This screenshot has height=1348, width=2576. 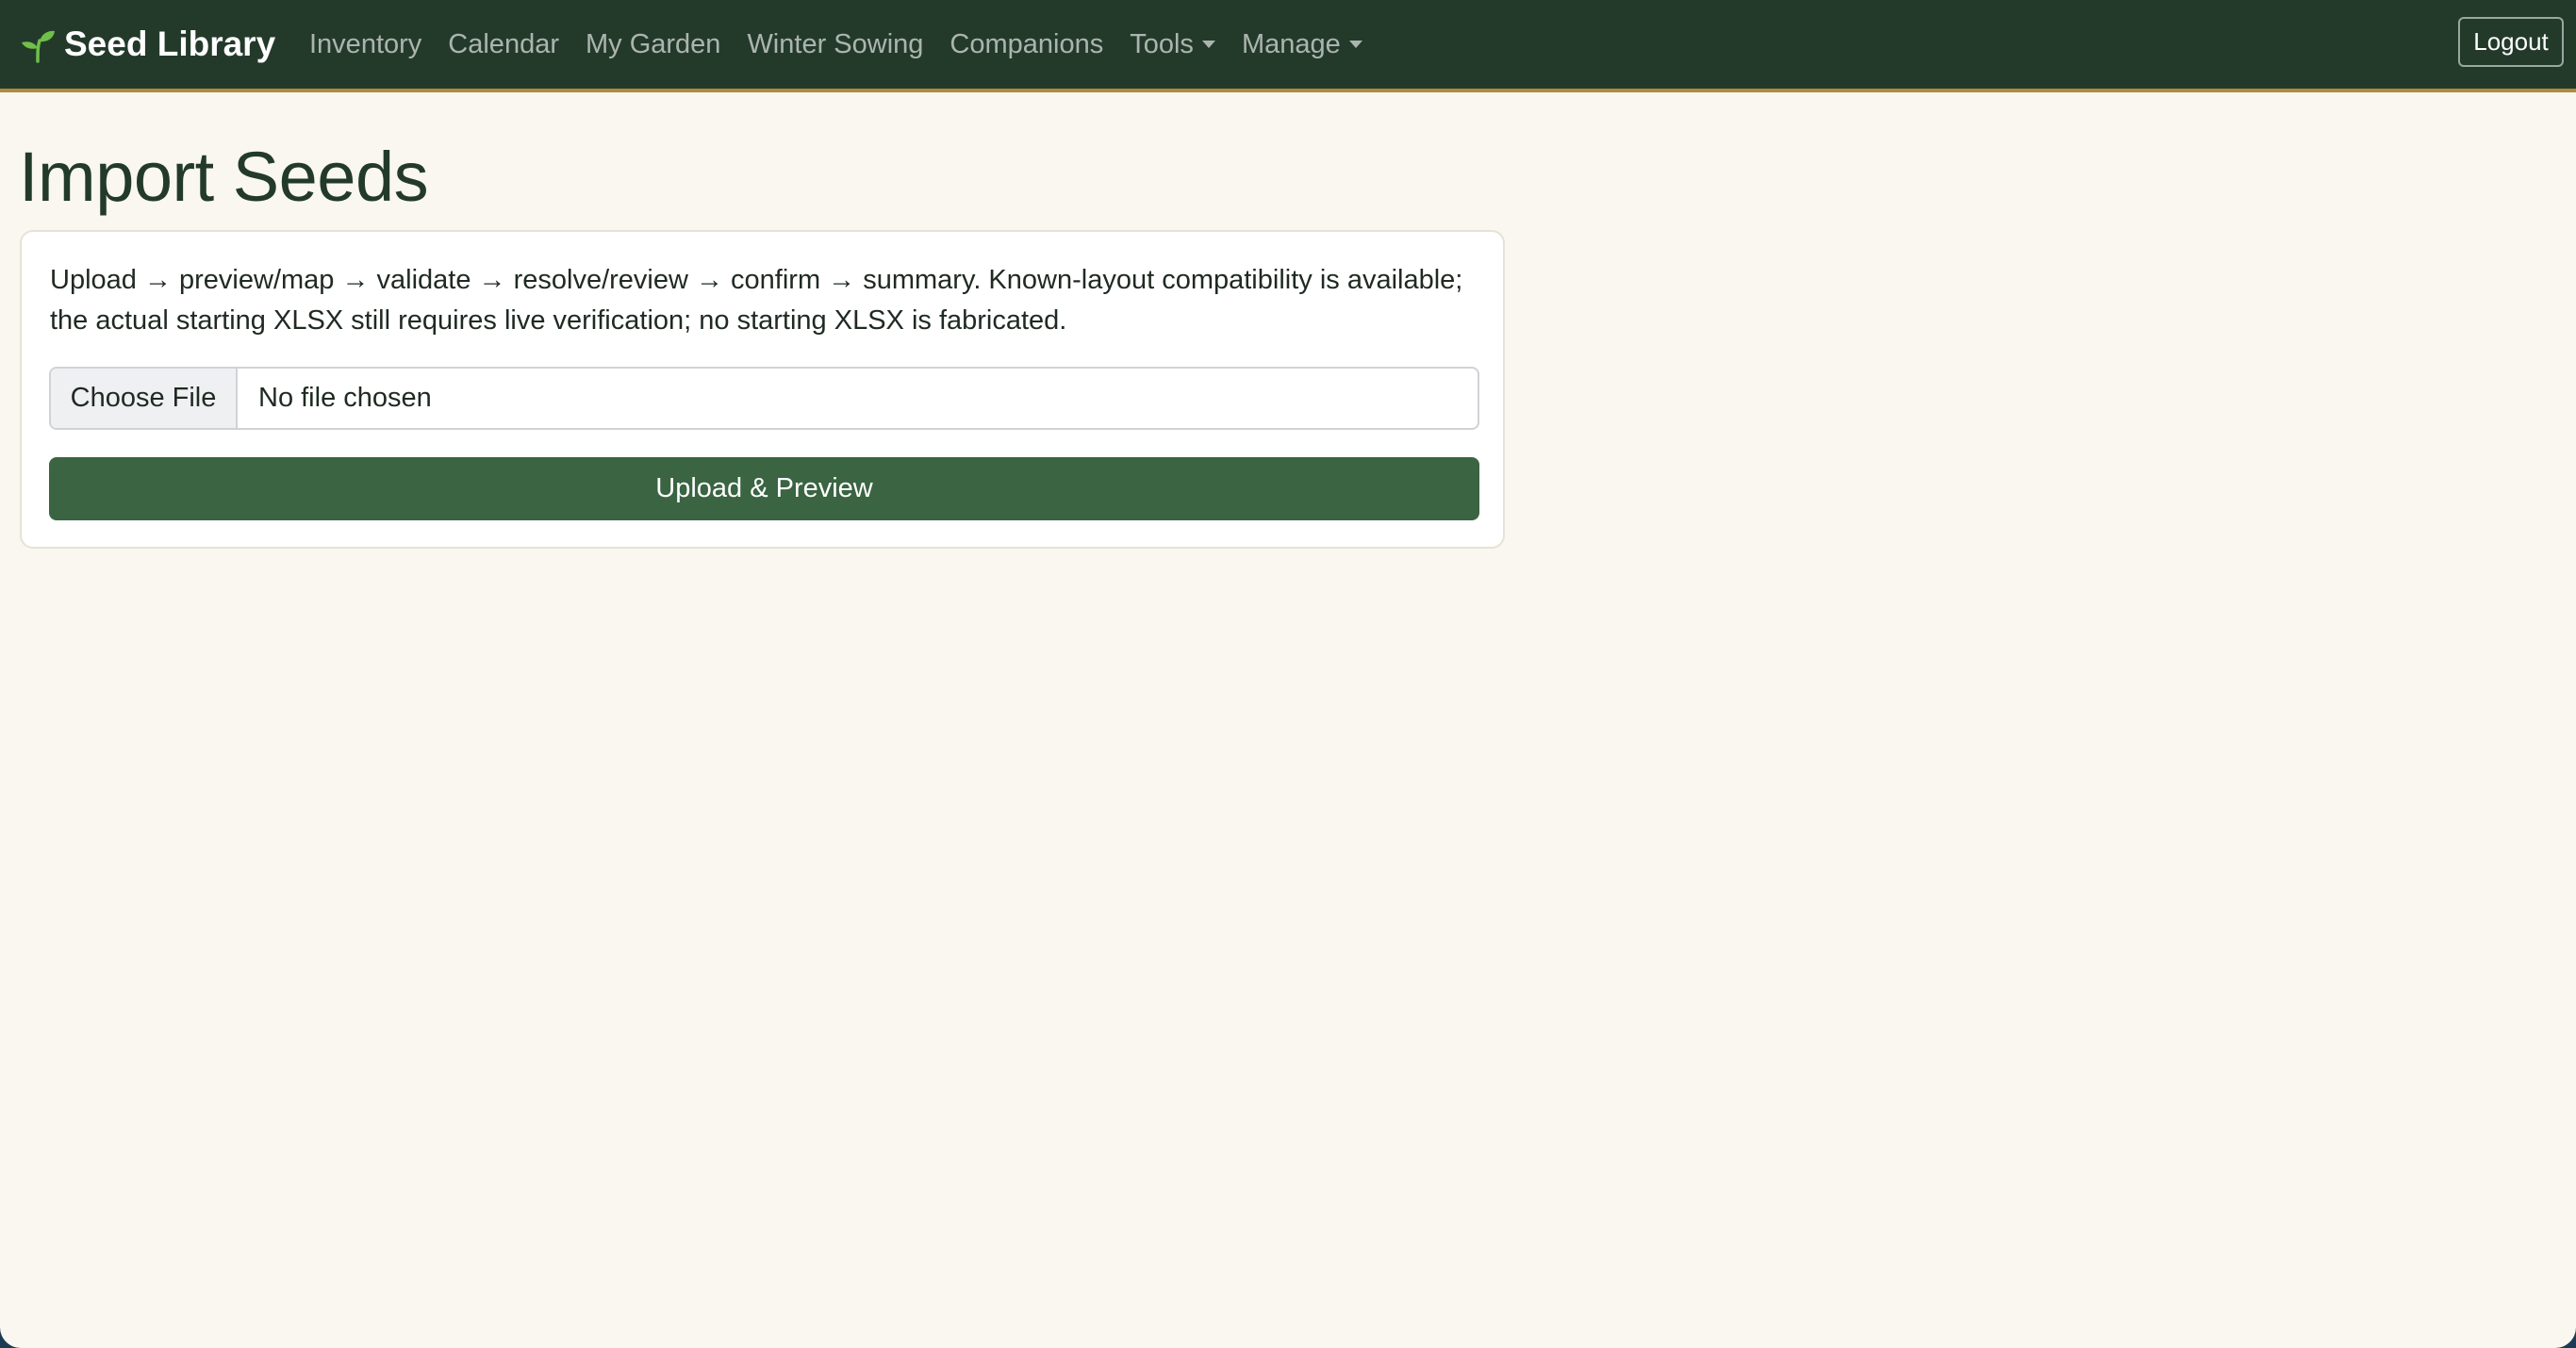 What do you see at coordinates (170, 44) in the screenshot?
I see `brand-name: Seed Library` at bounding box center [170, 44].